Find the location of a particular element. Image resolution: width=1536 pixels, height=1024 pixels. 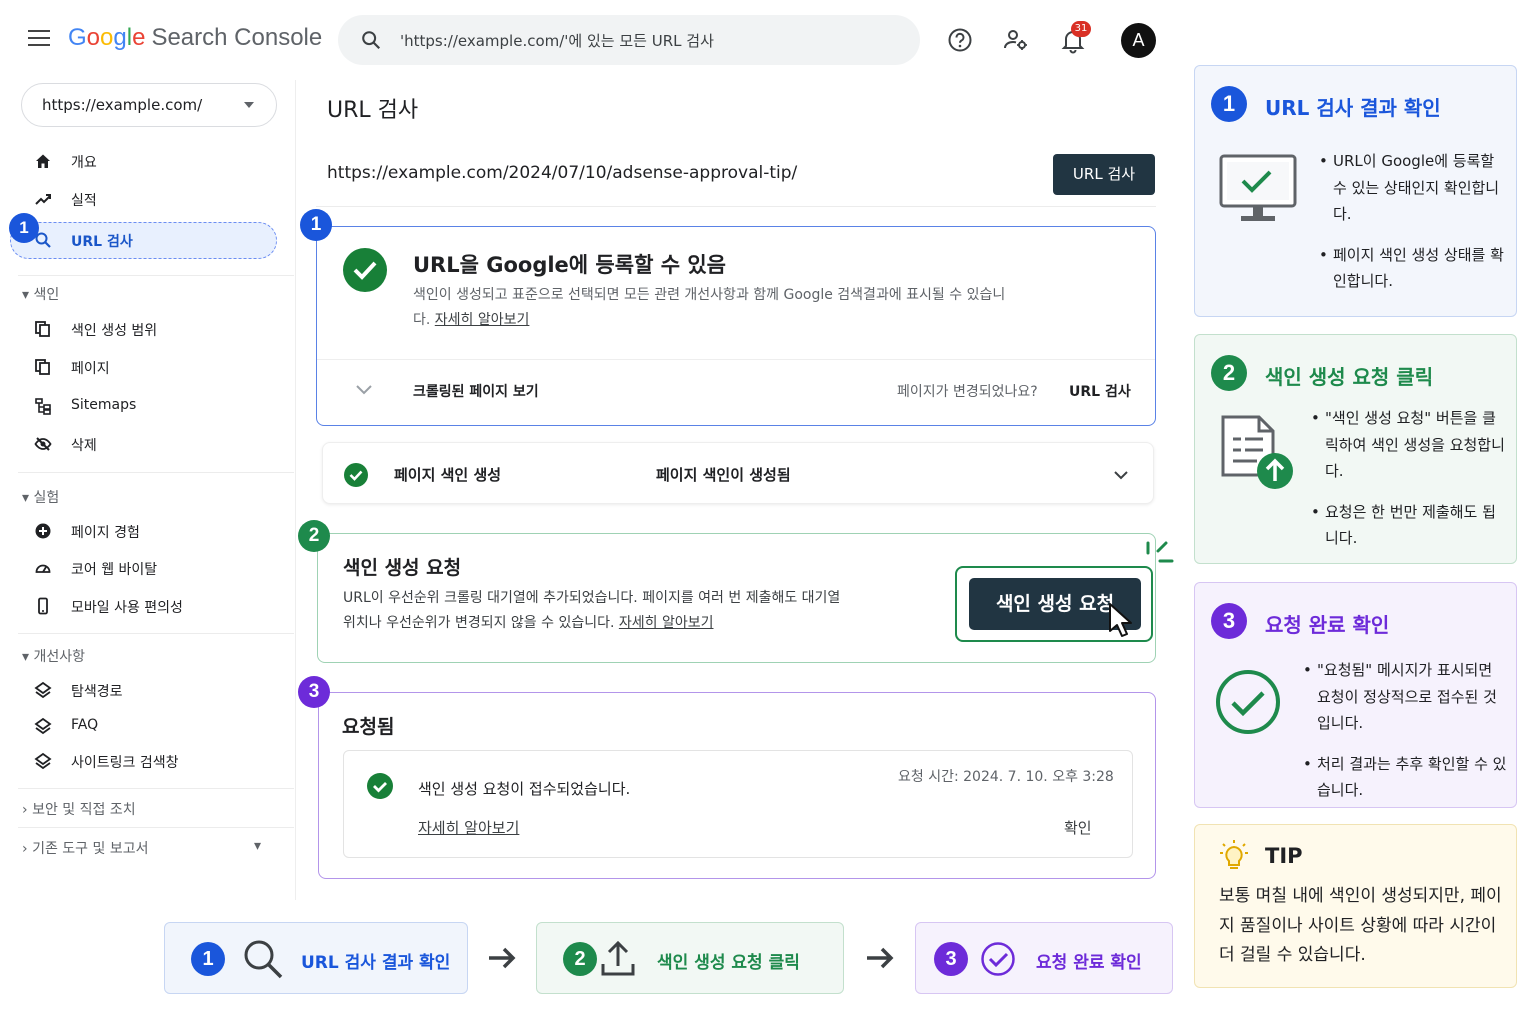

sidebar-item-label: URL 검사 is located at coordinates (102, 242).